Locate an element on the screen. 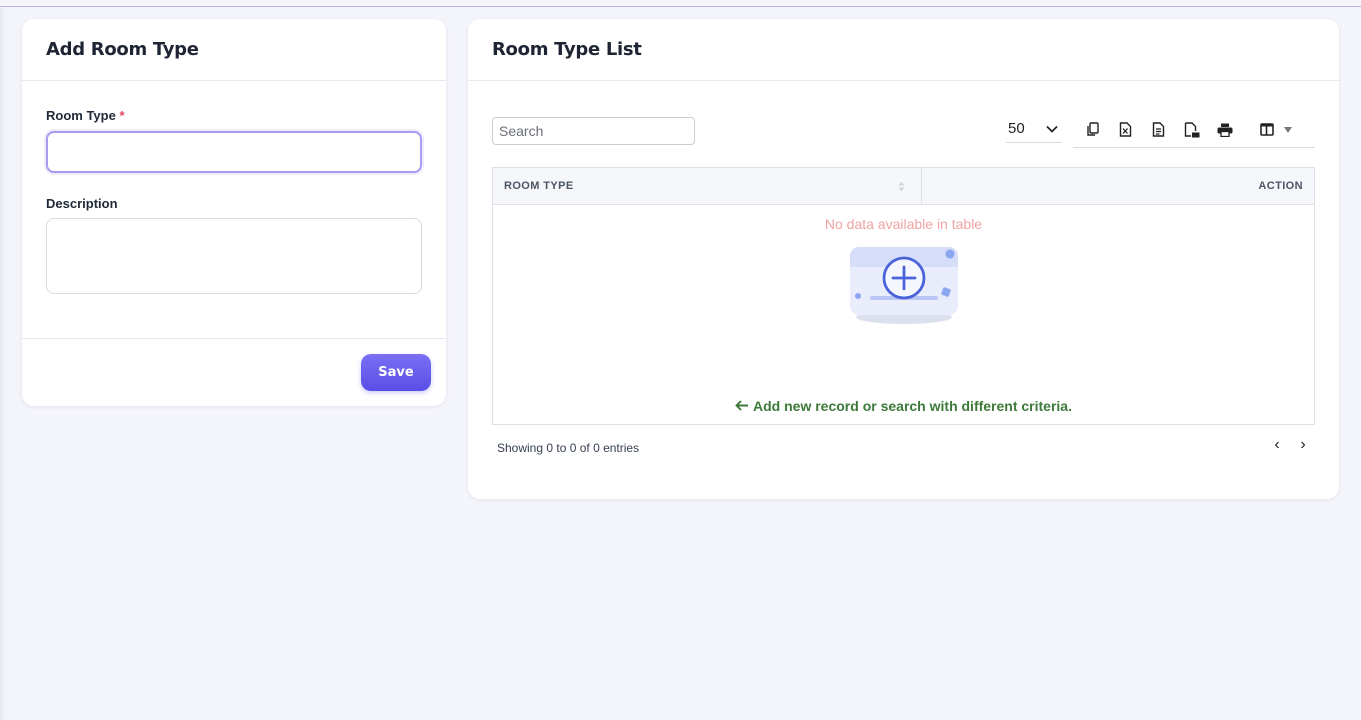 Image resolution: width=1361 pixels, height=720 pixels. pdf-icon is located at coordinates (1191, 129).